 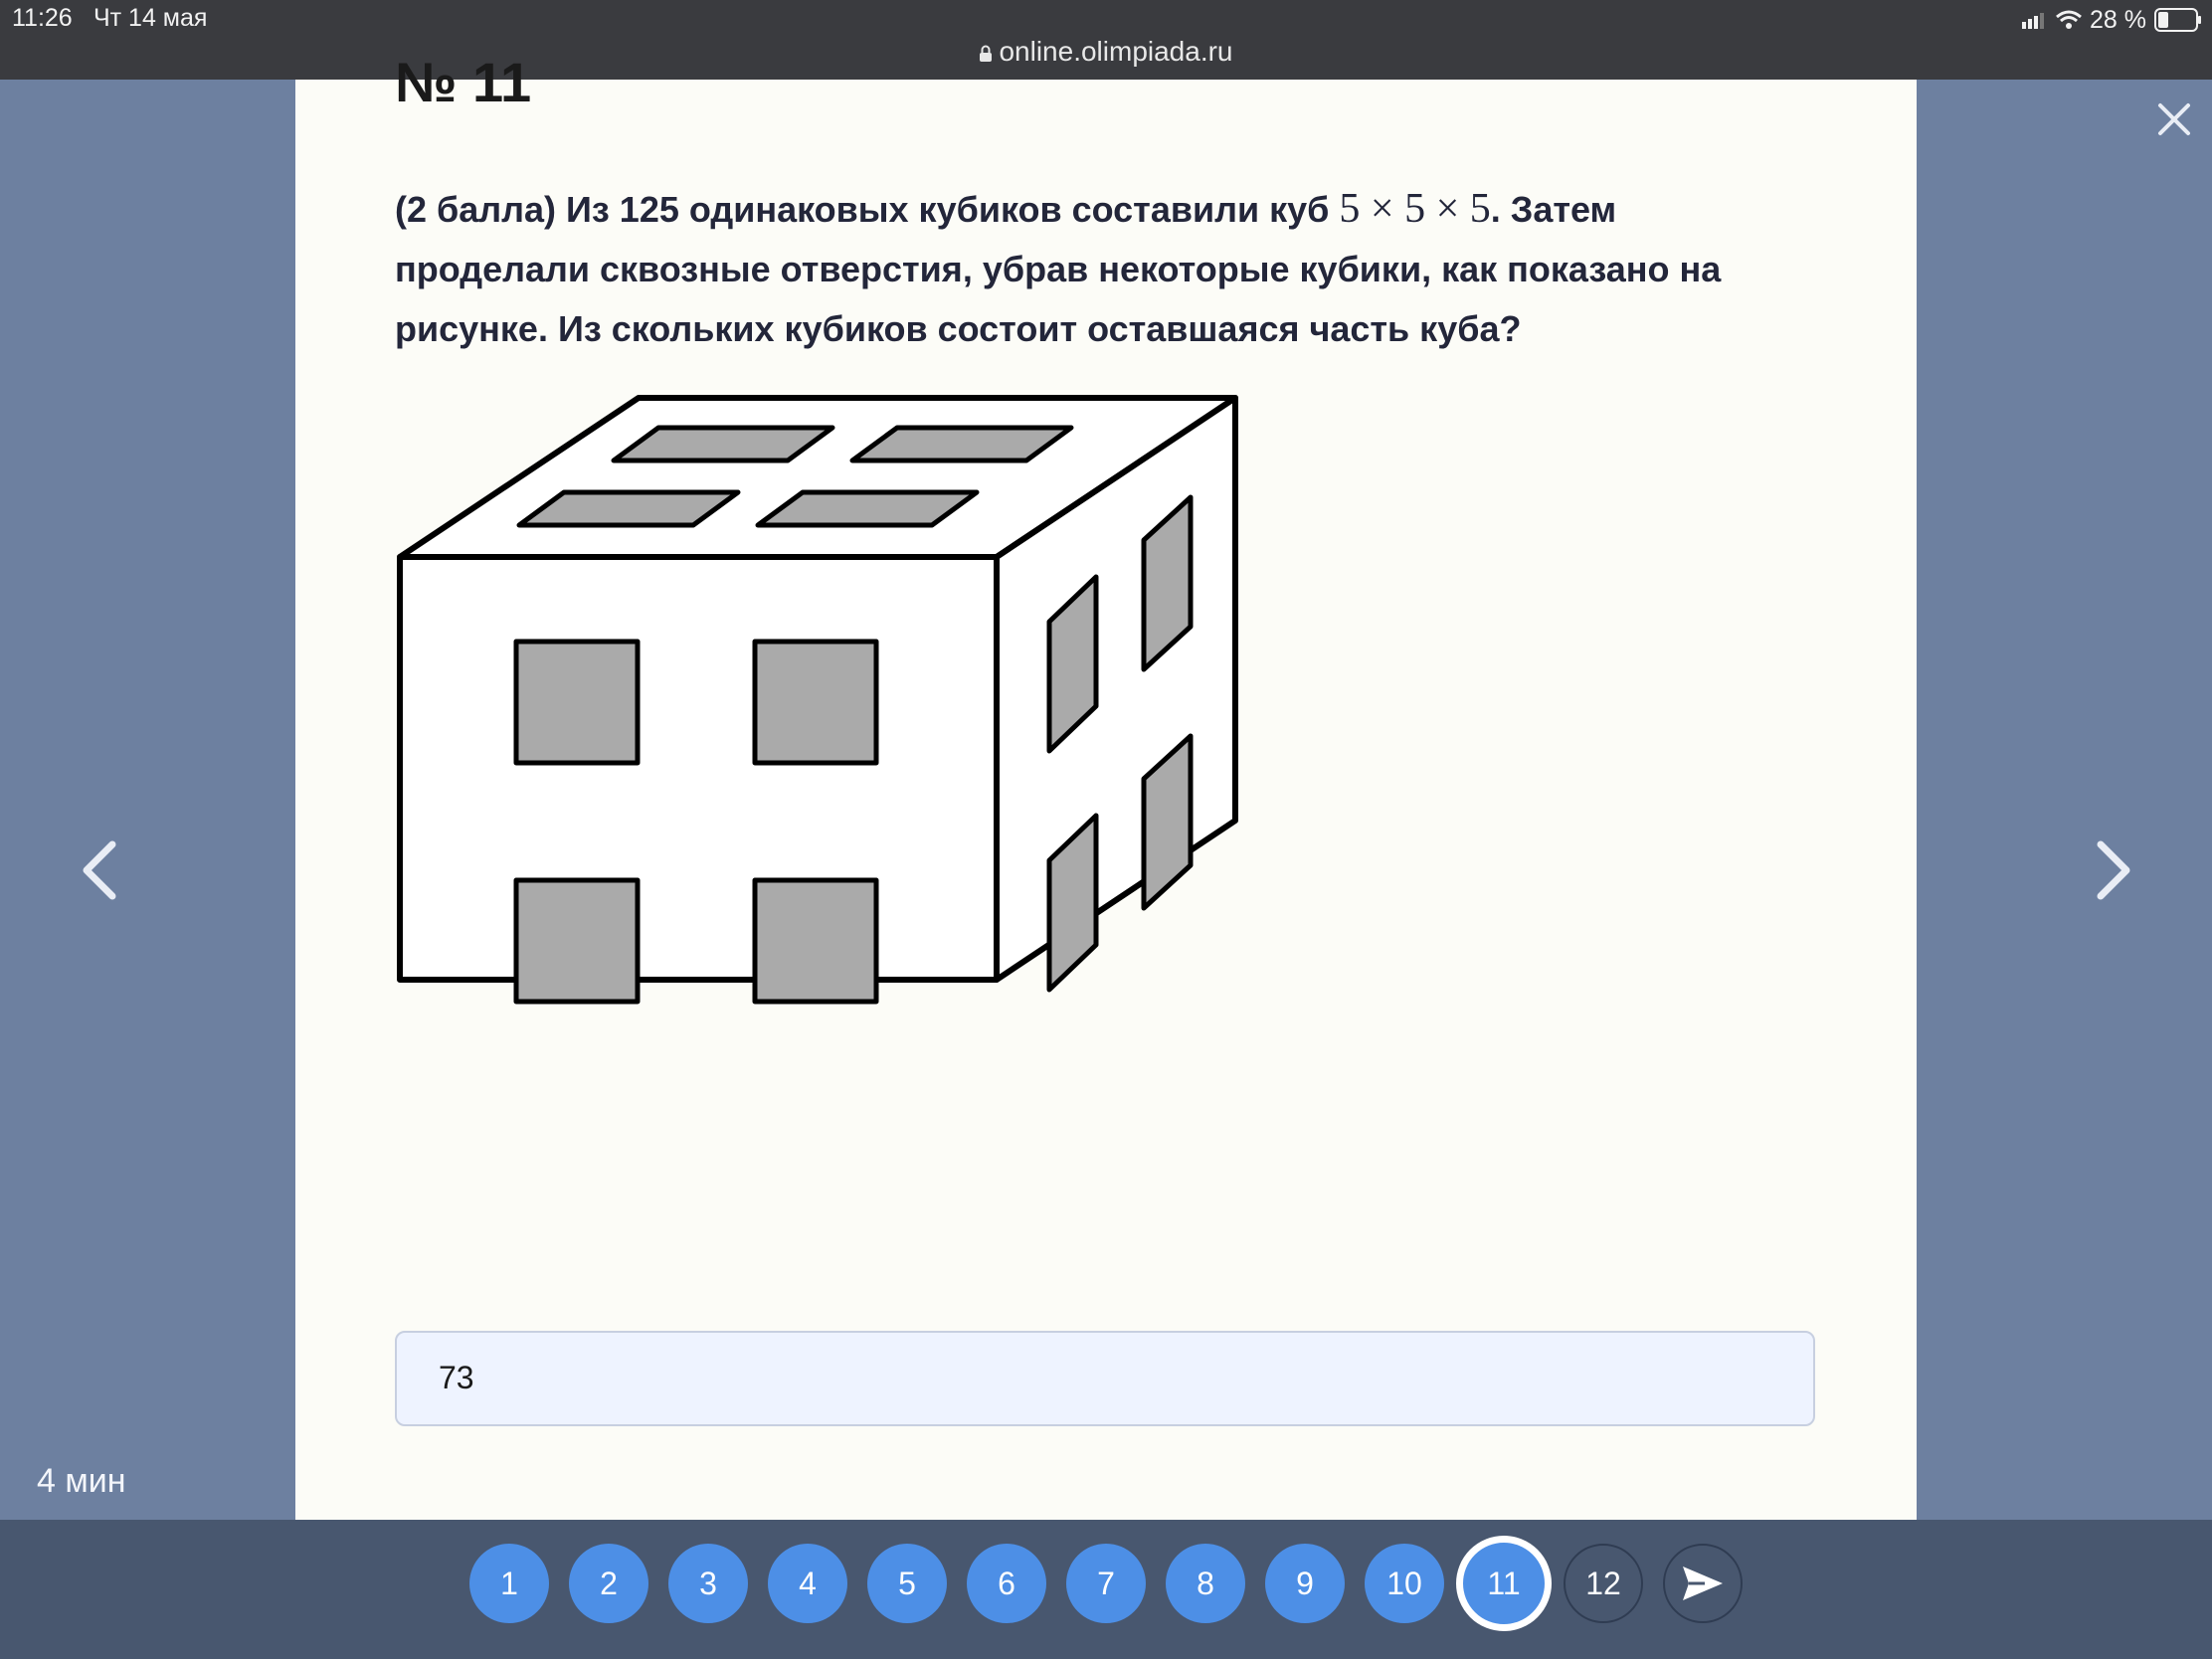 What do you see at coordinates (1603, 1583) in the screenshot?
I see `question-nav-item: 12` at bounding box center [1603, 1583].